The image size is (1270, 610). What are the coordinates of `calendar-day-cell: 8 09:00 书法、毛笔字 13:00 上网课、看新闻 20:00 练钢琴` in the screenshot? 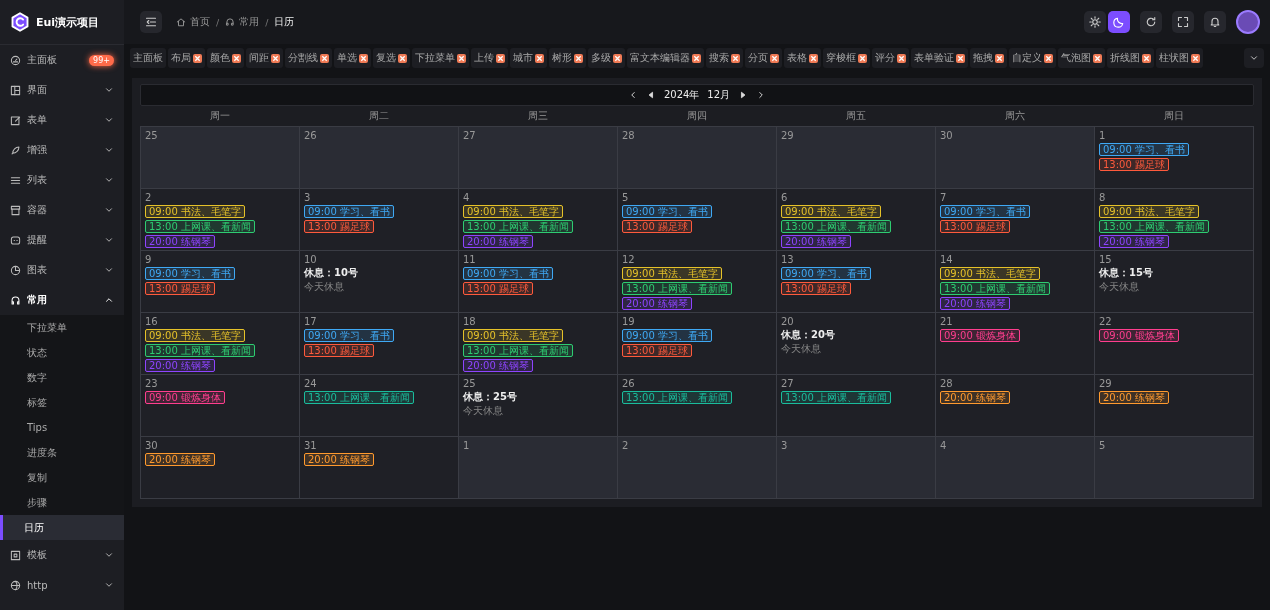 It's located at (1174, 220).